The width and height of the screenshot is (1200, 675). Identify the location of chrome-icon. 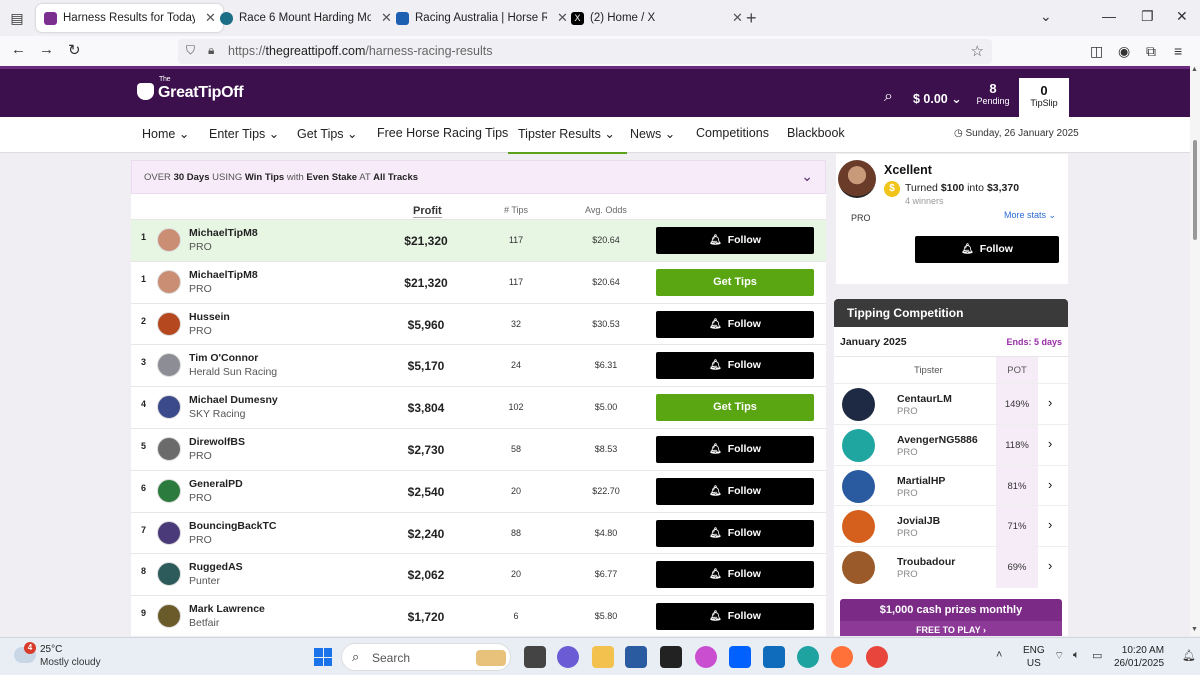
(877, 657).